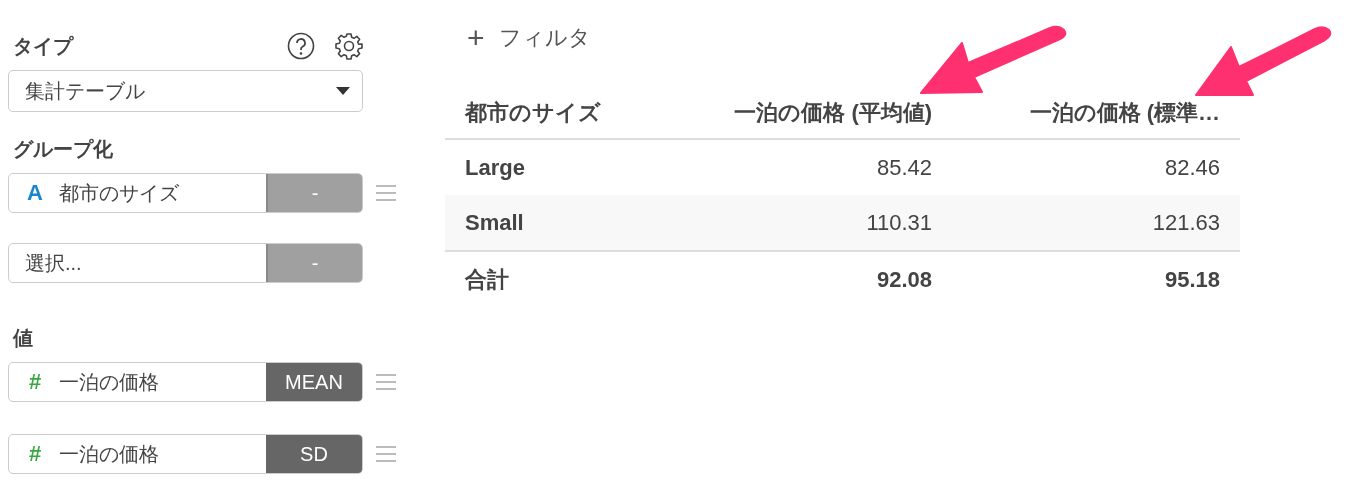  What do you see at coordinates (185, 193) in the screenshot?
I see `field-selector: A 都市のサイズ -` at bounding box center [185, 193].